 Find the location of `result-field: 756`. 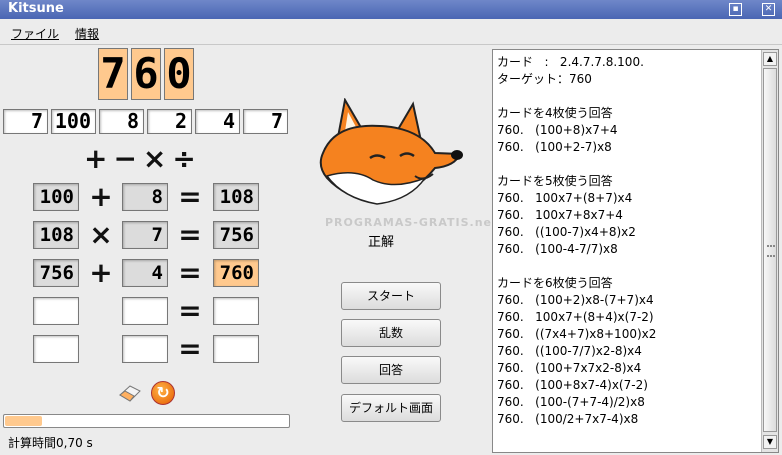

result-field: 756 is located at coordinates (236, 235).